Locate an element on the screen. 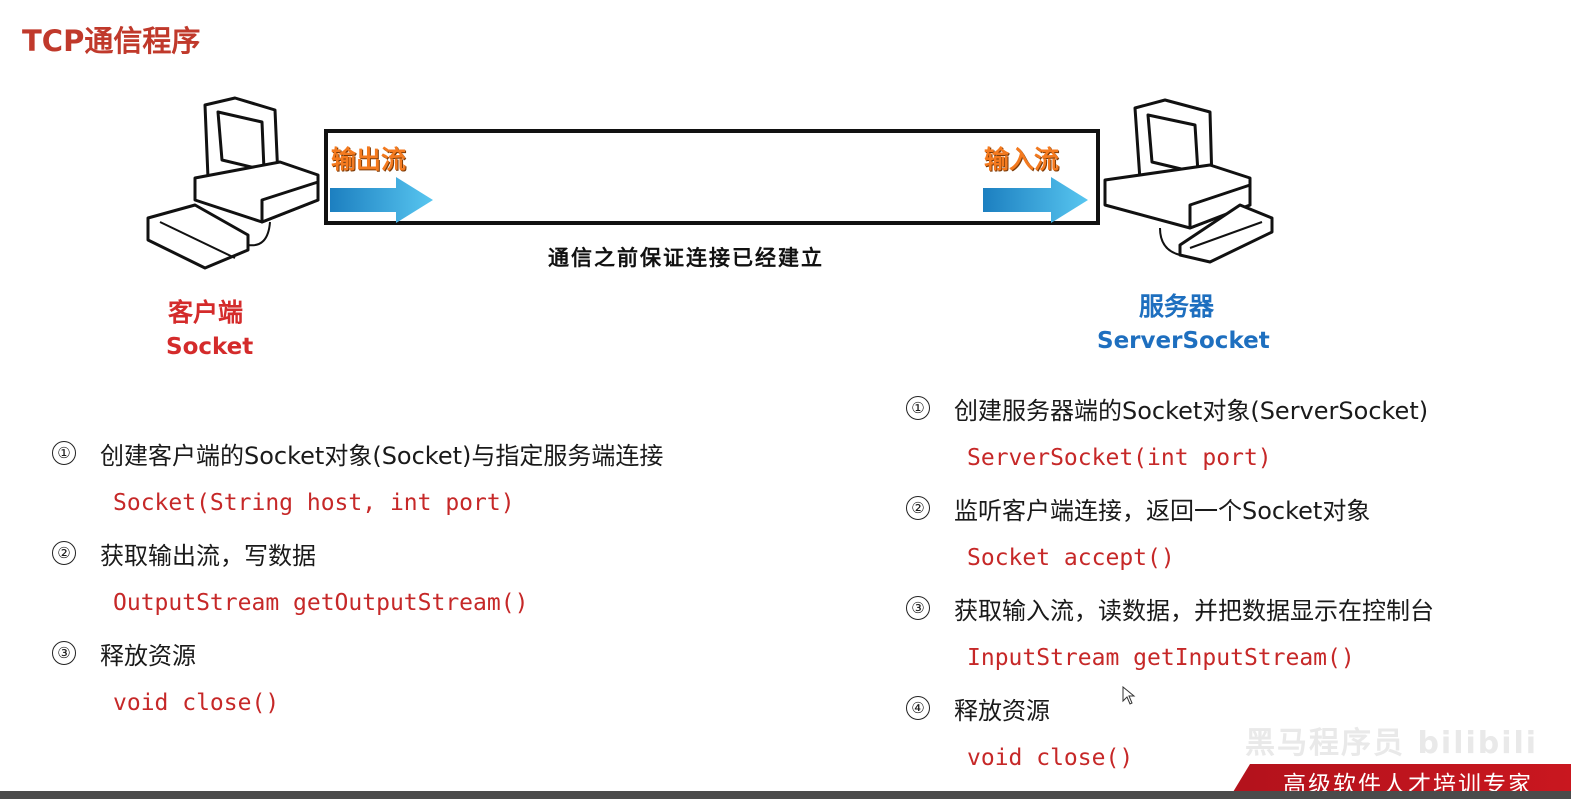 The height and width of the screenshot is (799, 1571). output-stream-label: 输出流 is located at coordinates (369, 159).